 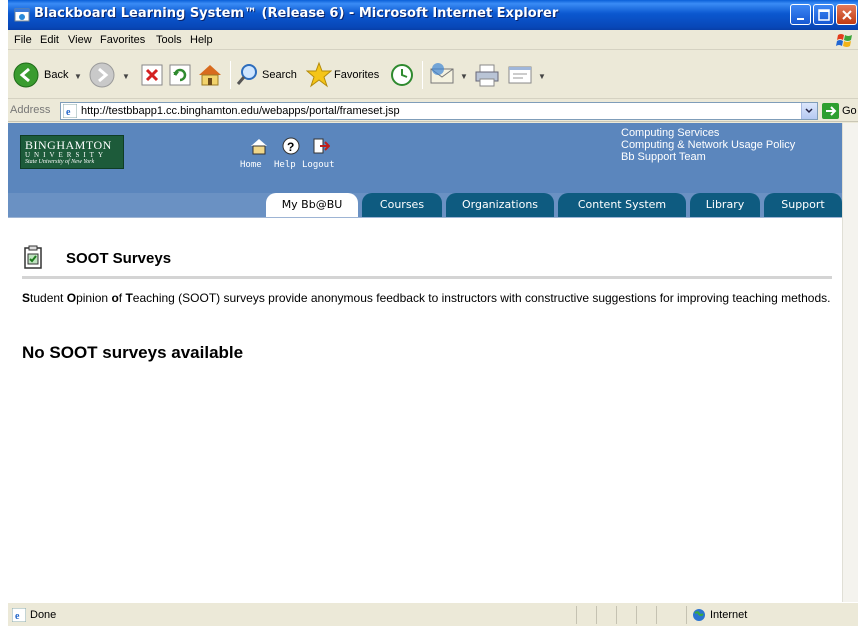 I want to click on close-button, so click(x=846, y=14).